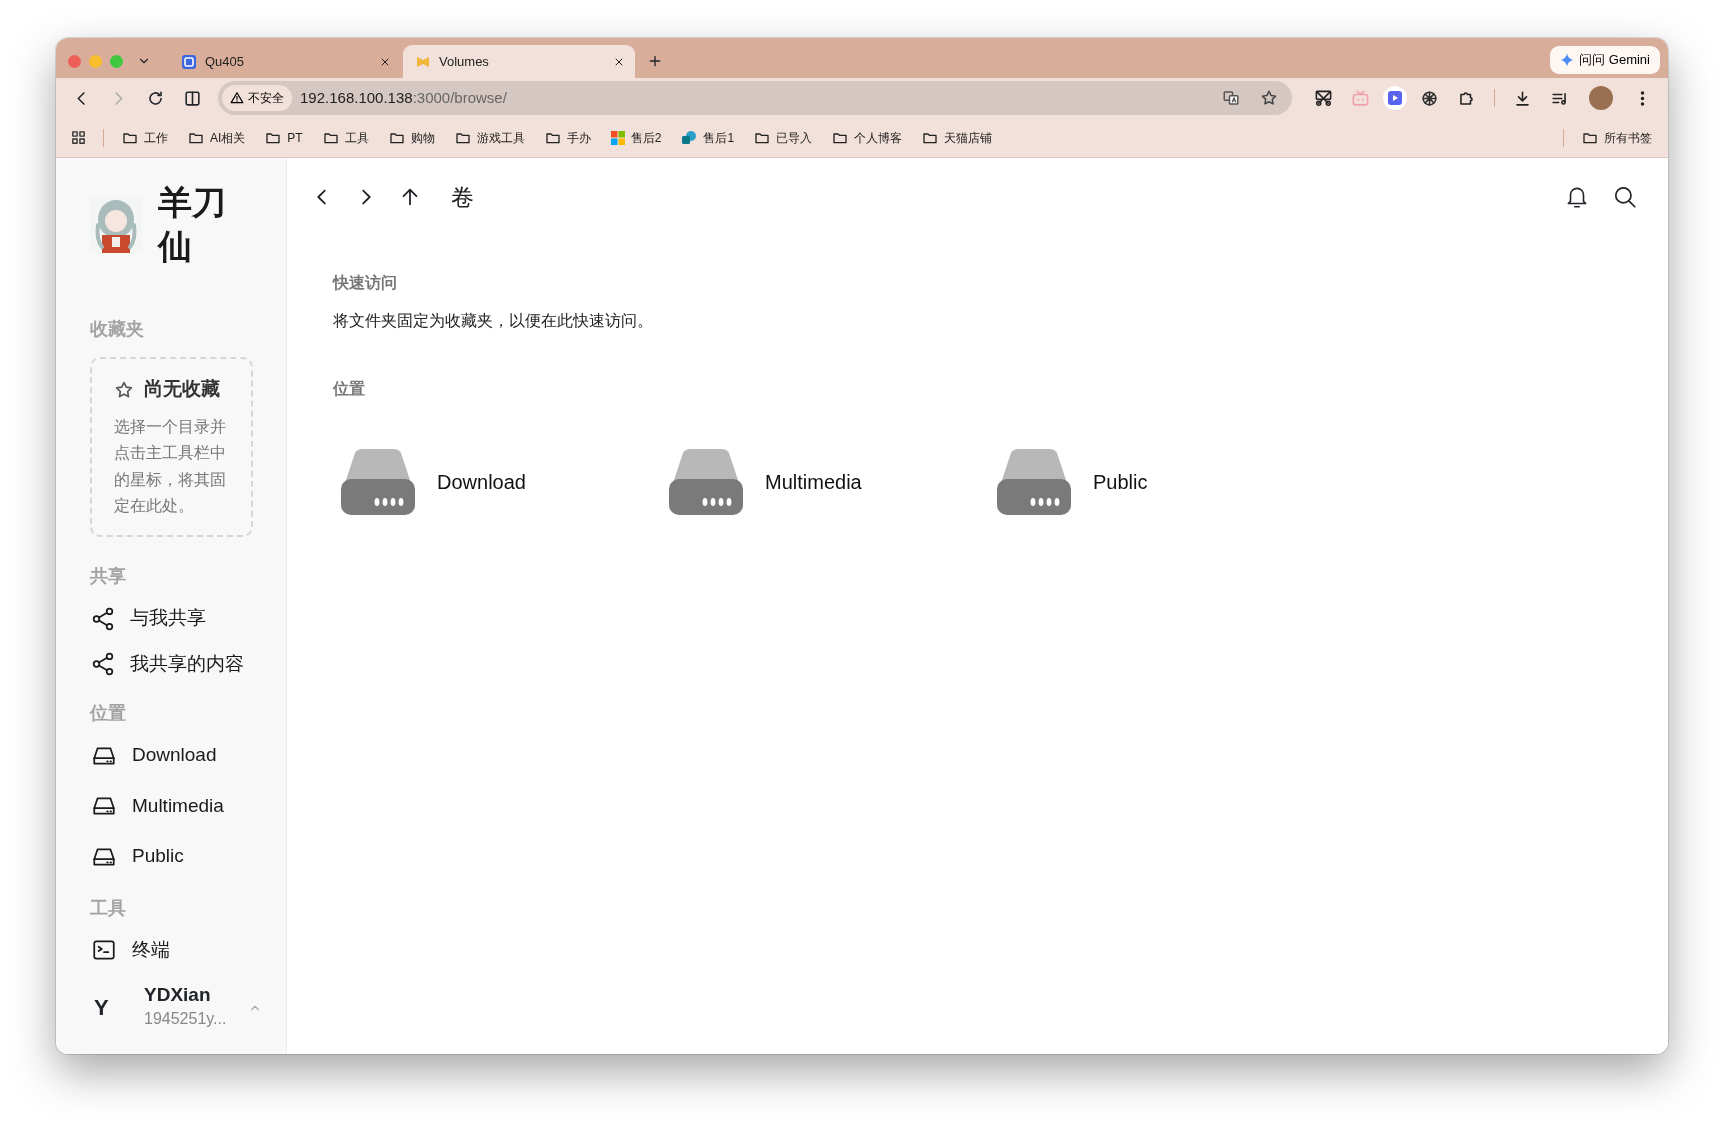 This screenshot has width=1724, height=1128. I want to click on app-icon, so click(189, 61).